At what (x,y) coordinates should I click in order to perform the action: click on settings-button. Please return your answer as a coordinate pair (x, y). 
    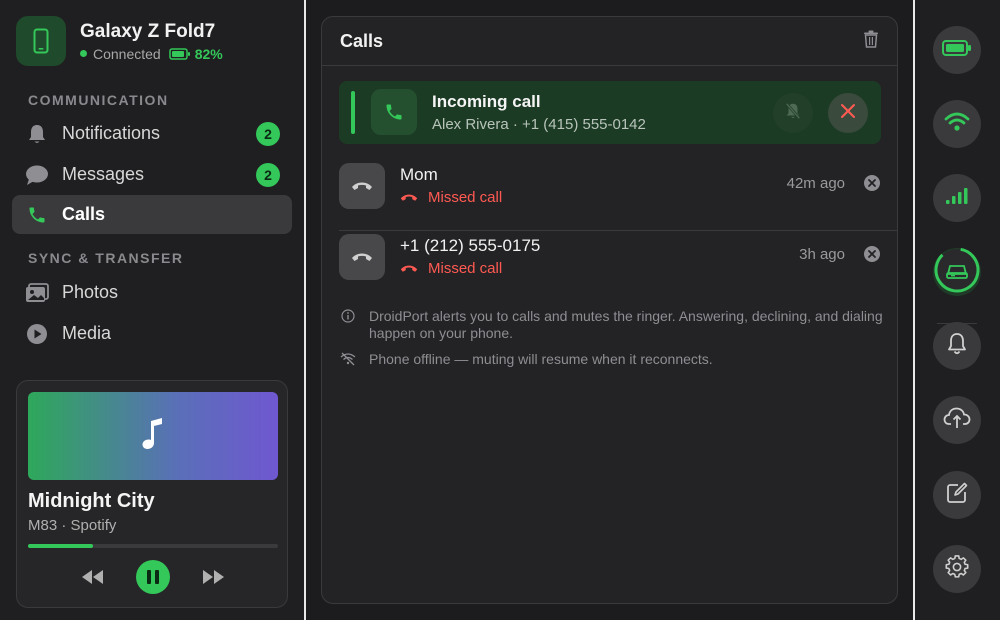
    Looking at the image, I should click on (957, 569).